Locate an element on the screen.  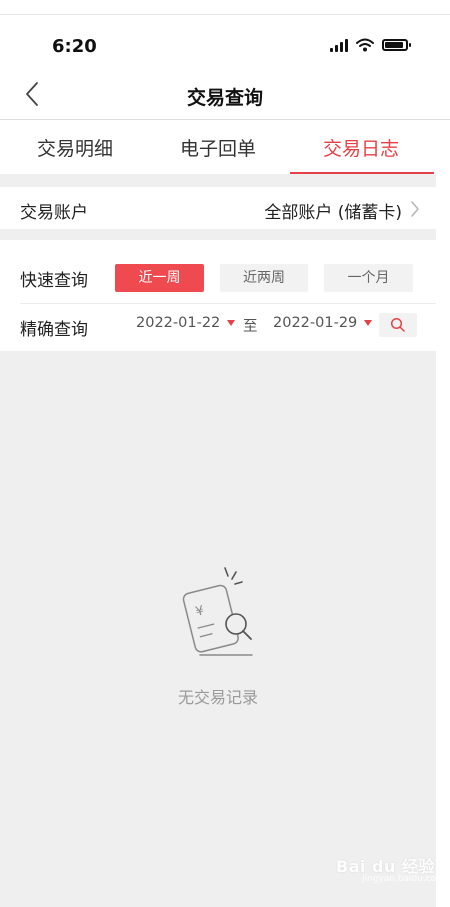
empty-state-text: 无交易记录 is located at coordinates (217, 697).